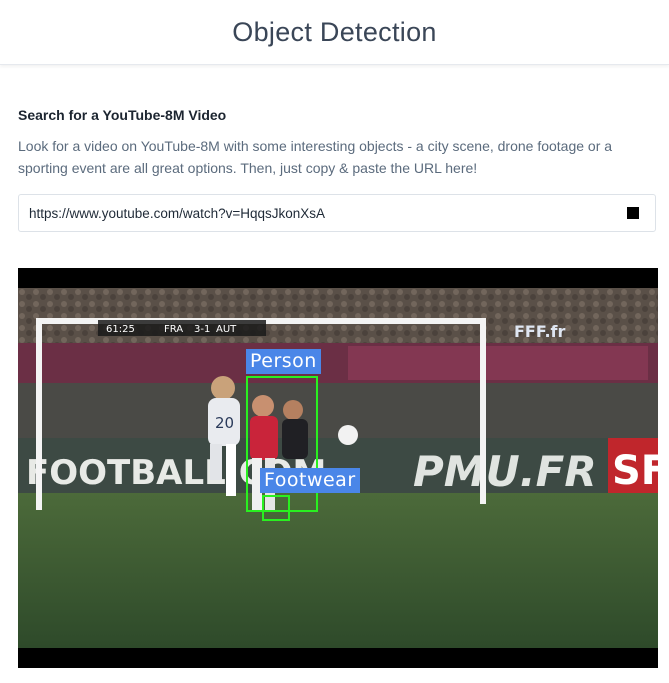 The image size is (669, 683). Describe the element at coordinates (120, 329) in the screenshot. I see `scoreboard-clock: 61:25` at that location.